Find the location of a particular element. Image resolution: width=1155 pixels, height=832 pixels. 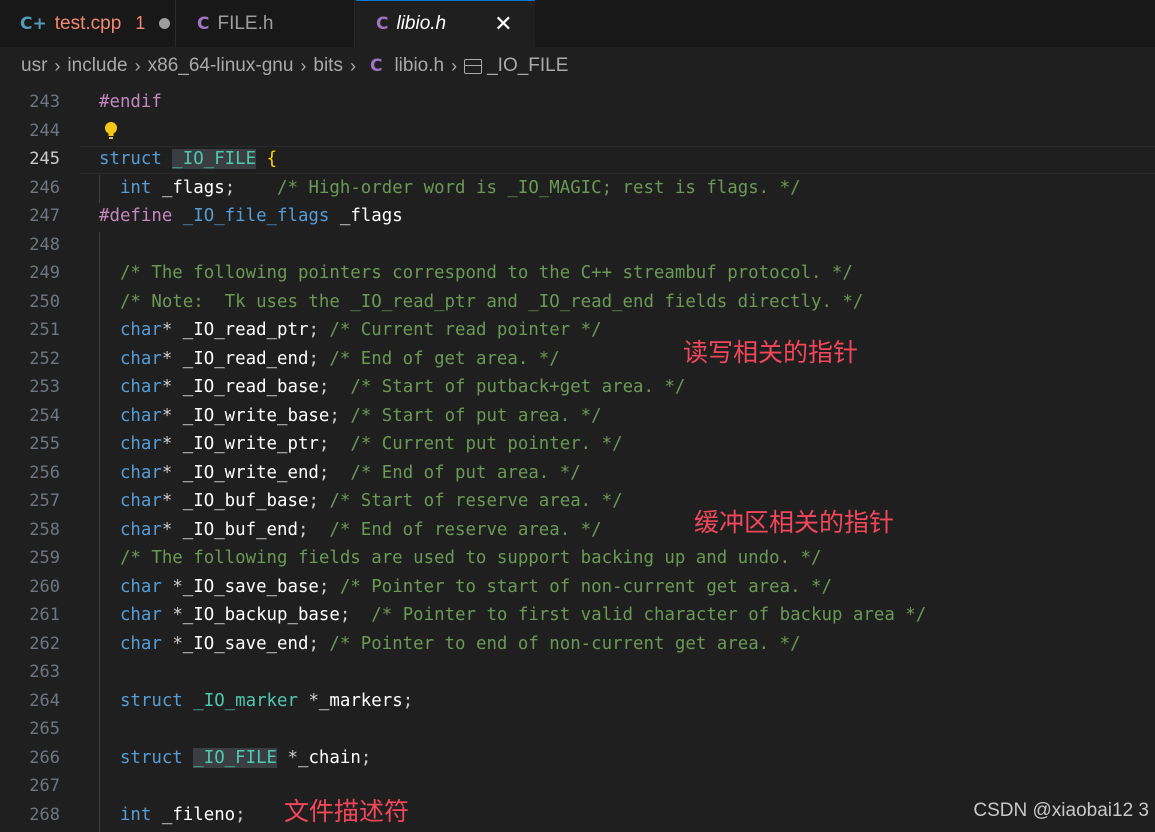

line-number: 253 is located at coordinates (44, 387).